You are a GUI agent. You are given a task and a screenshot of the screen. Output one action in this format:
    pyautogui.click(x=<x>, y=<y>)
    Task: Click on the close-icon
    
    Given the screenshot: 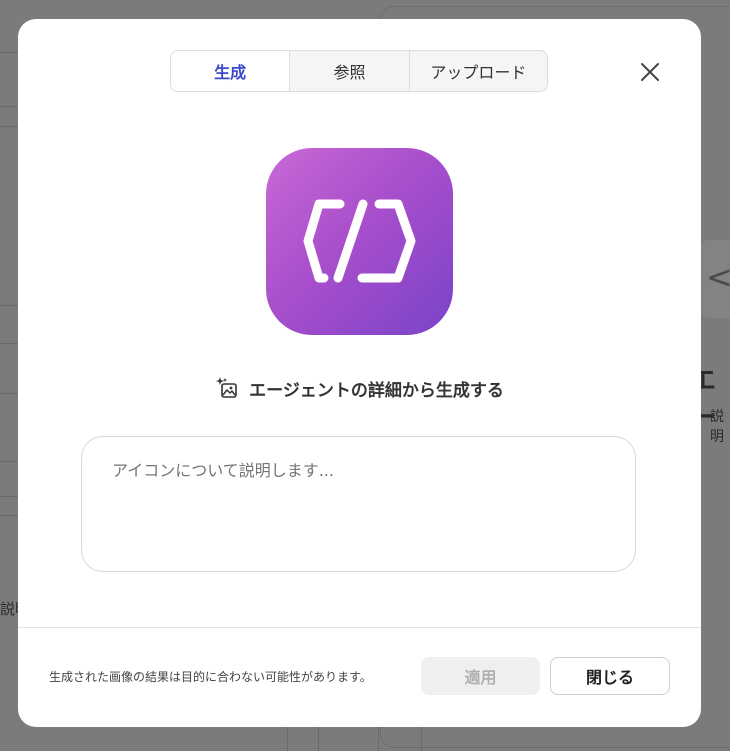 What is the action you would take?
    pyautogui.click(x=650, y=72)
    